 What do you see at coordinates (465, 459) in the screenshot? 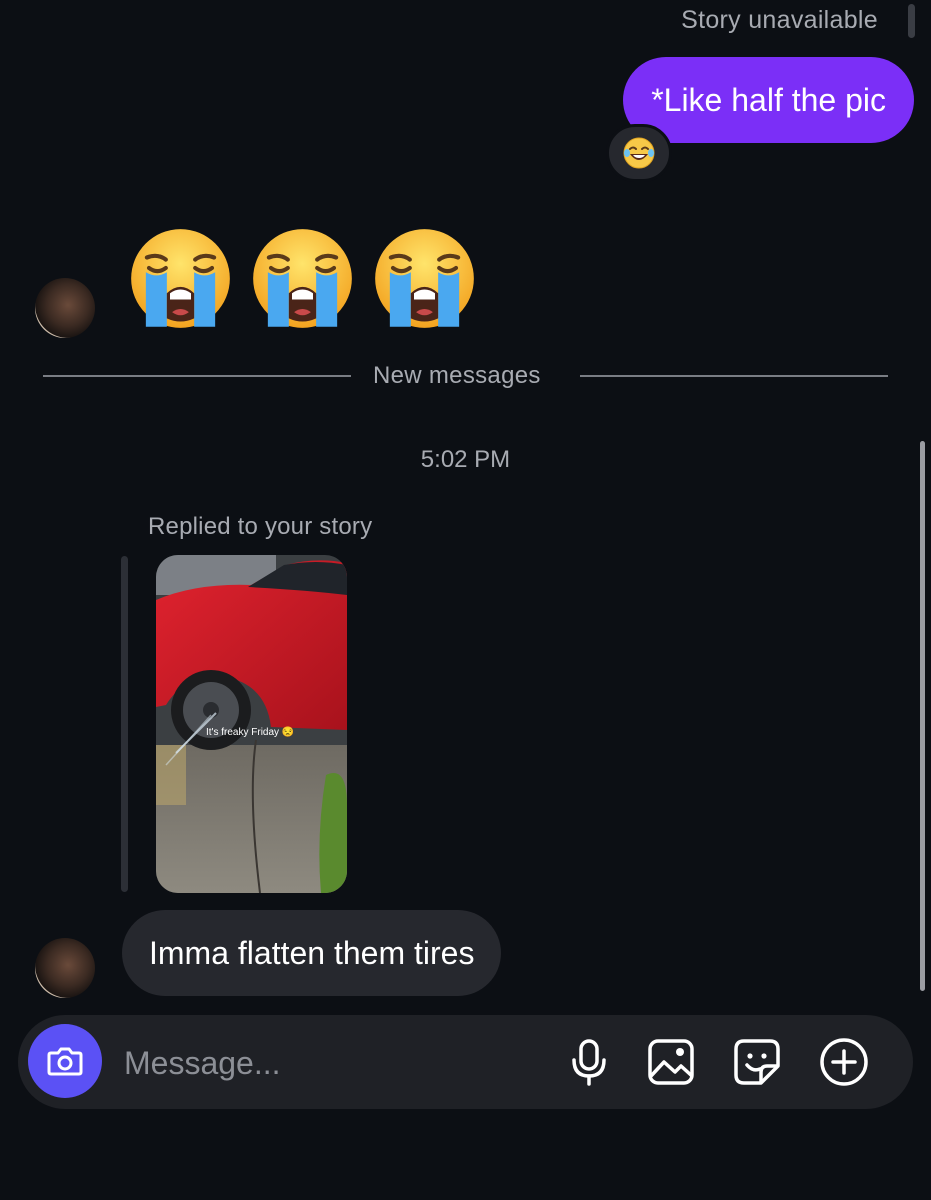
I see `message-timestamp: 5:02 PM` at bounding box center [465, 459].